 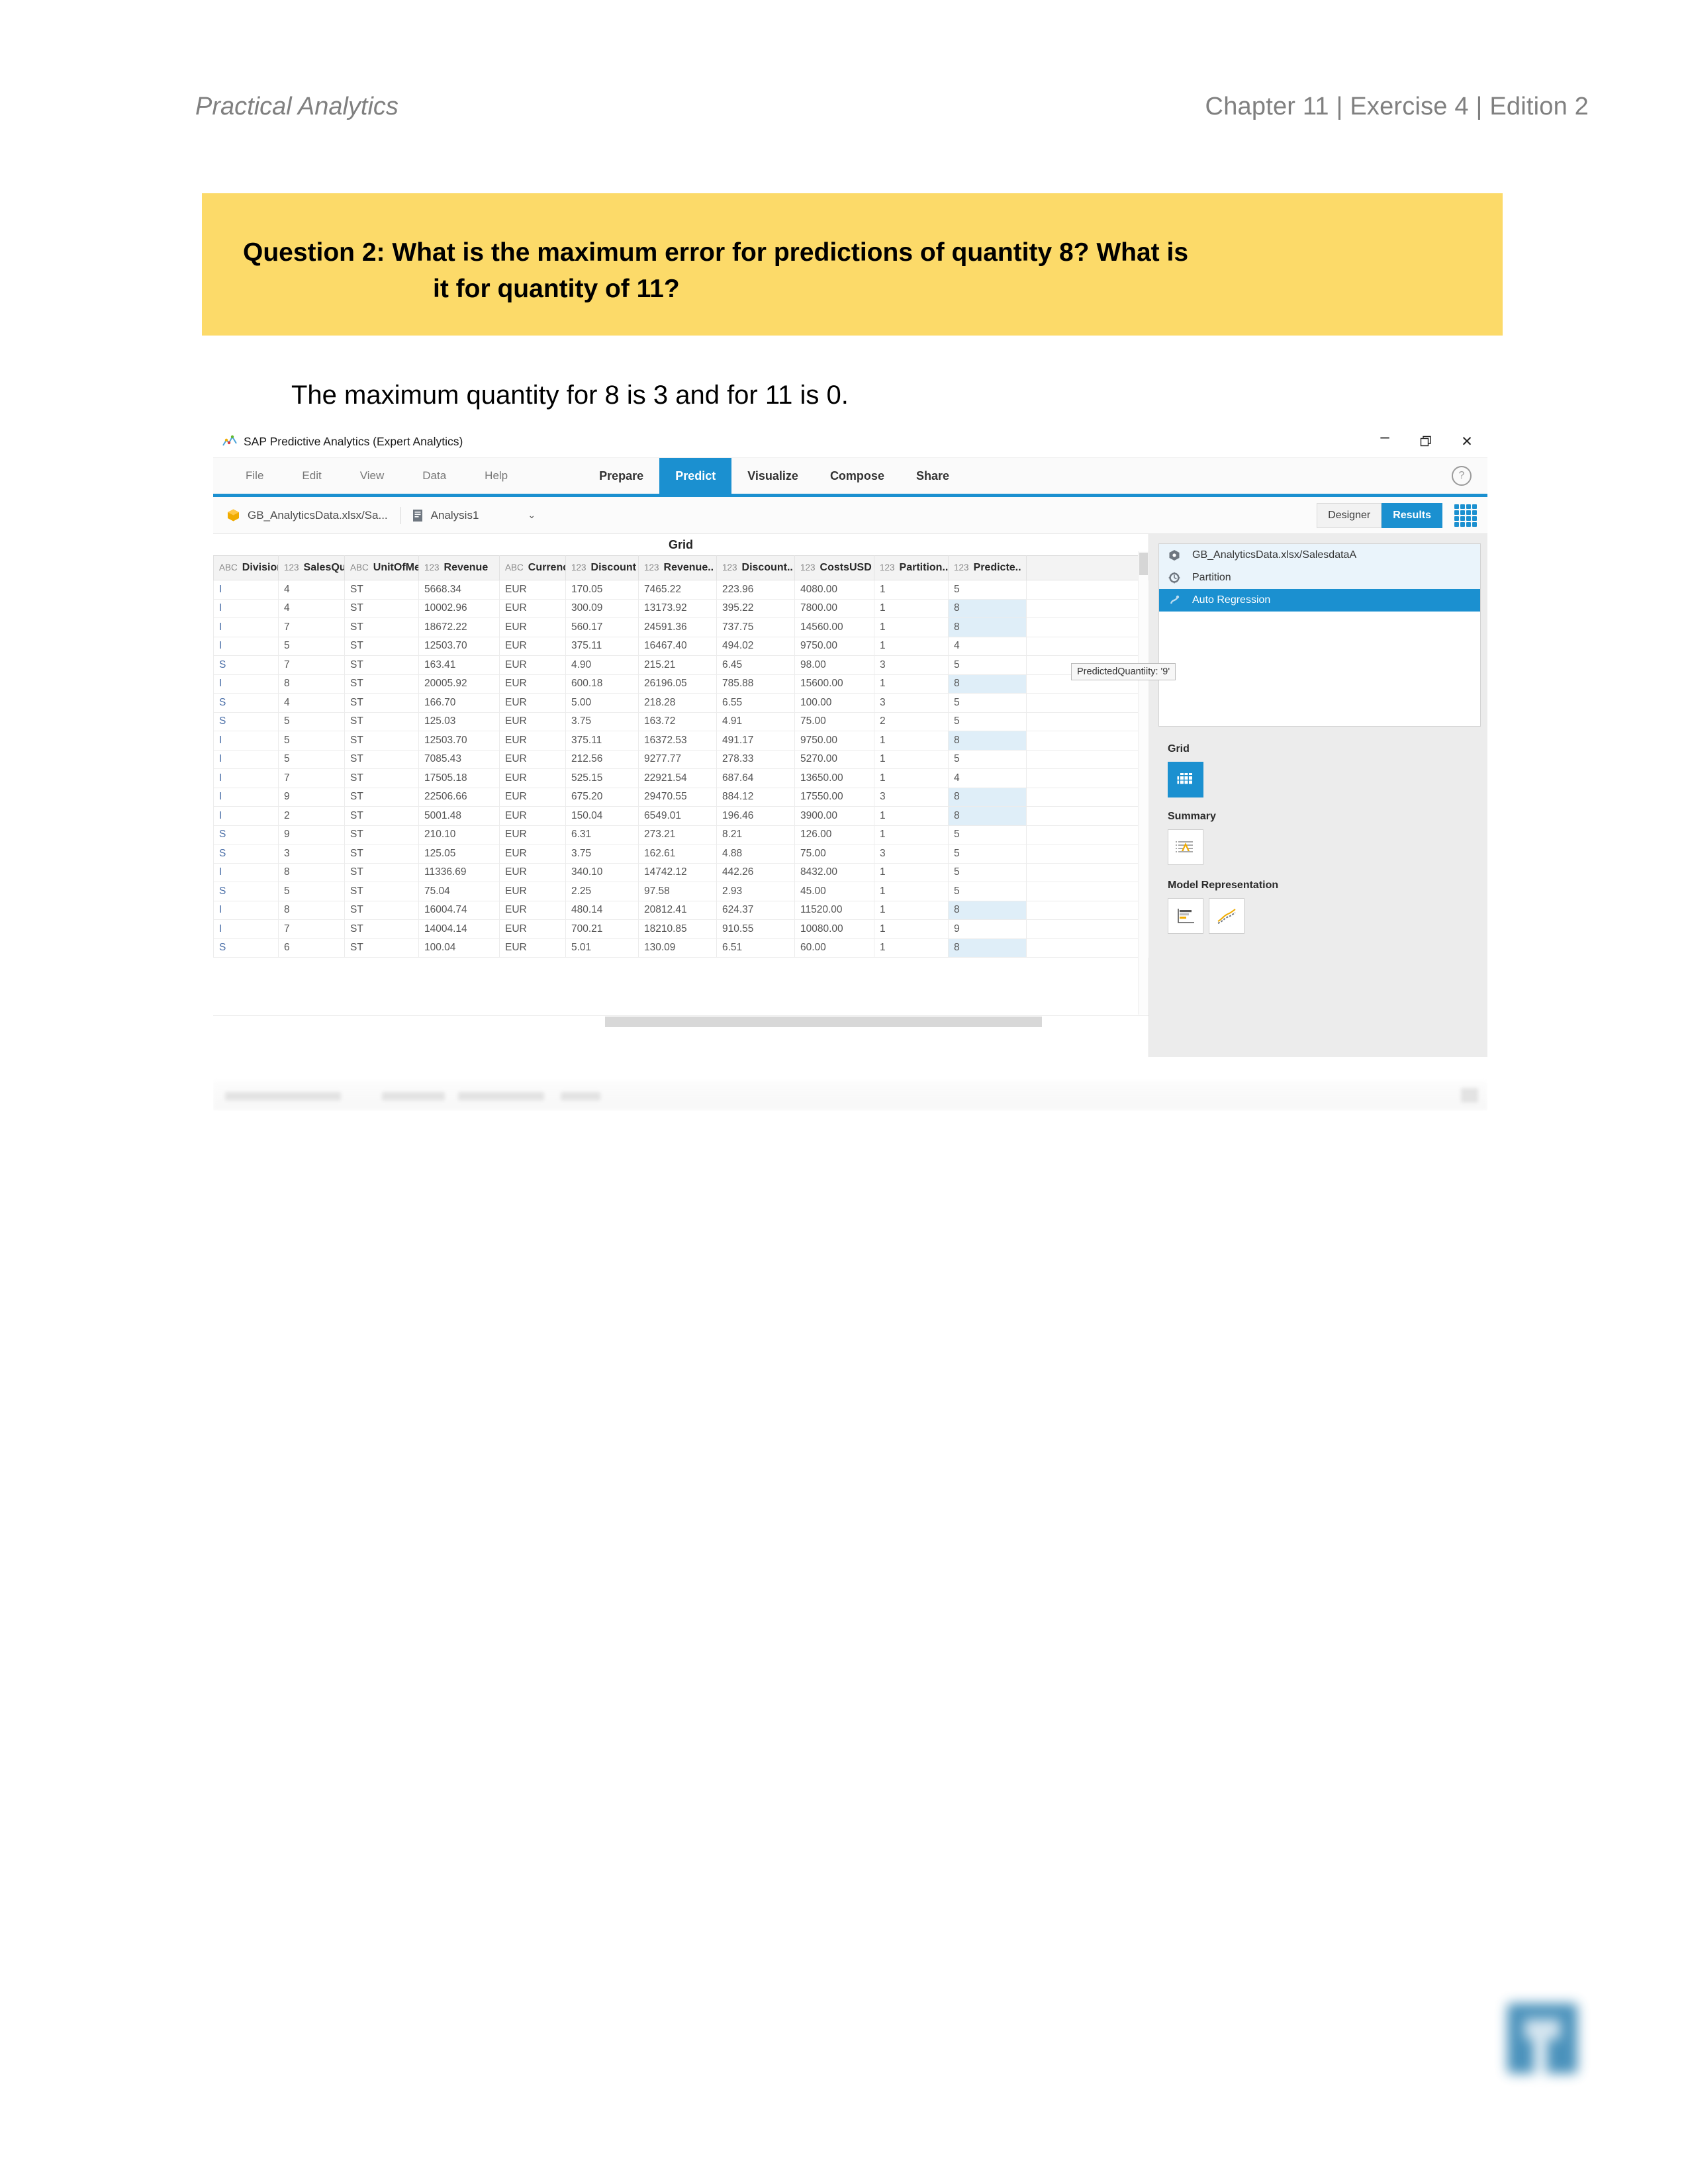 I want to click on cell: 687.64, so click(x=755, y=778).